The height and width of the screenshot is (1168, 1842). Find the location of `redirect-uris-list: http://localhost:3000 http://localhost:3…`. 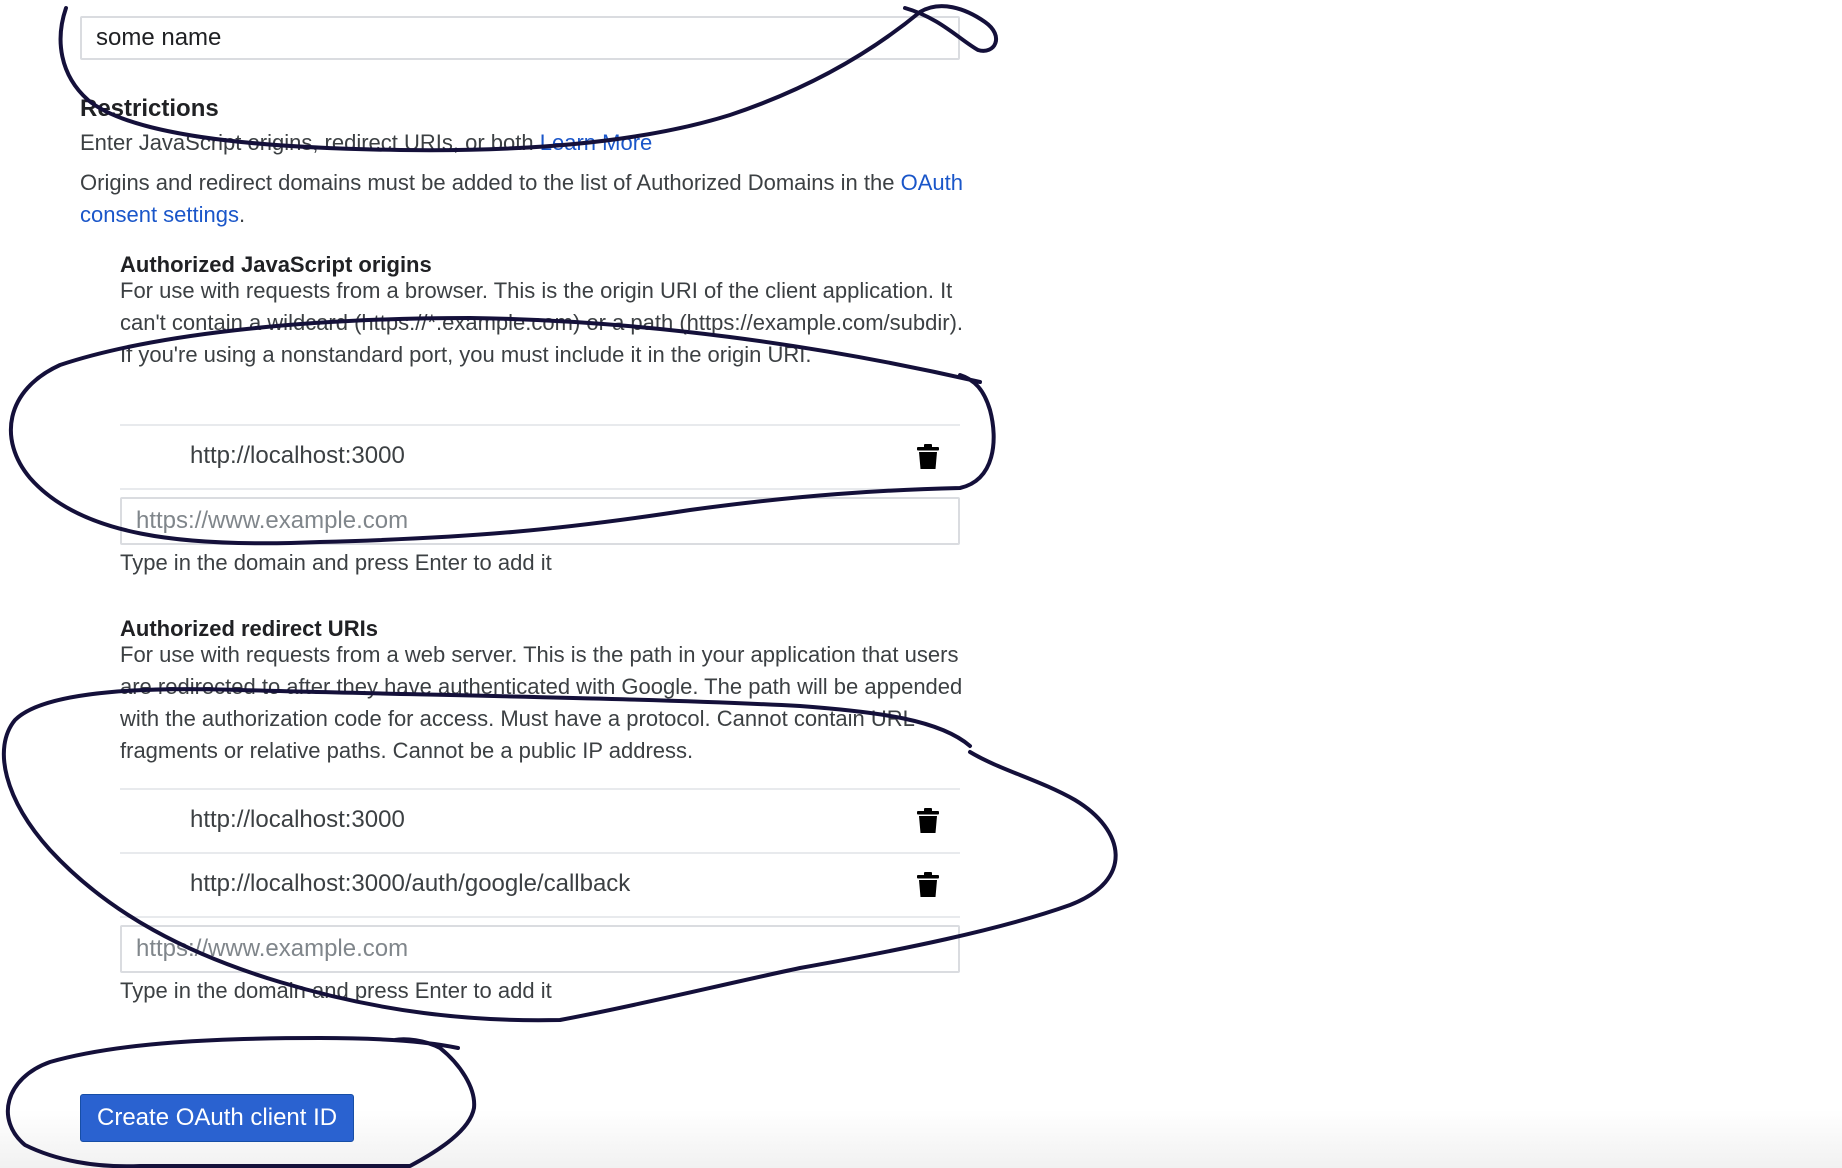

redirect-uris-list: http://localhost:3000 http://localhost:3… is located at coordinates (540, 853).